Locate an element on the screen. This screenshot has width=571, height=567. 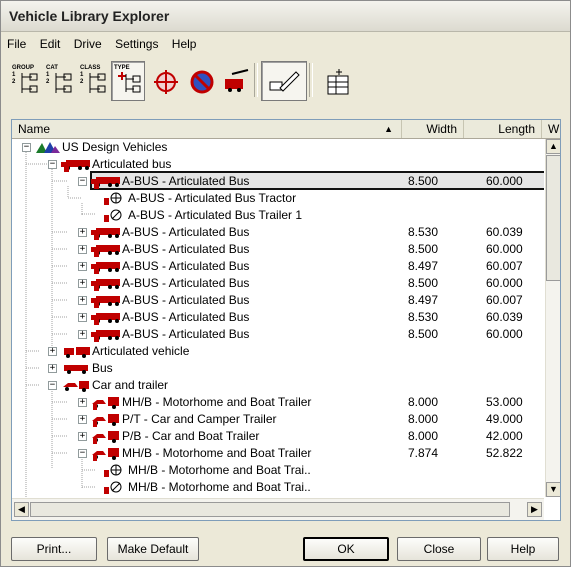
menu-settings: Settings is located at coordinates (136, 43).